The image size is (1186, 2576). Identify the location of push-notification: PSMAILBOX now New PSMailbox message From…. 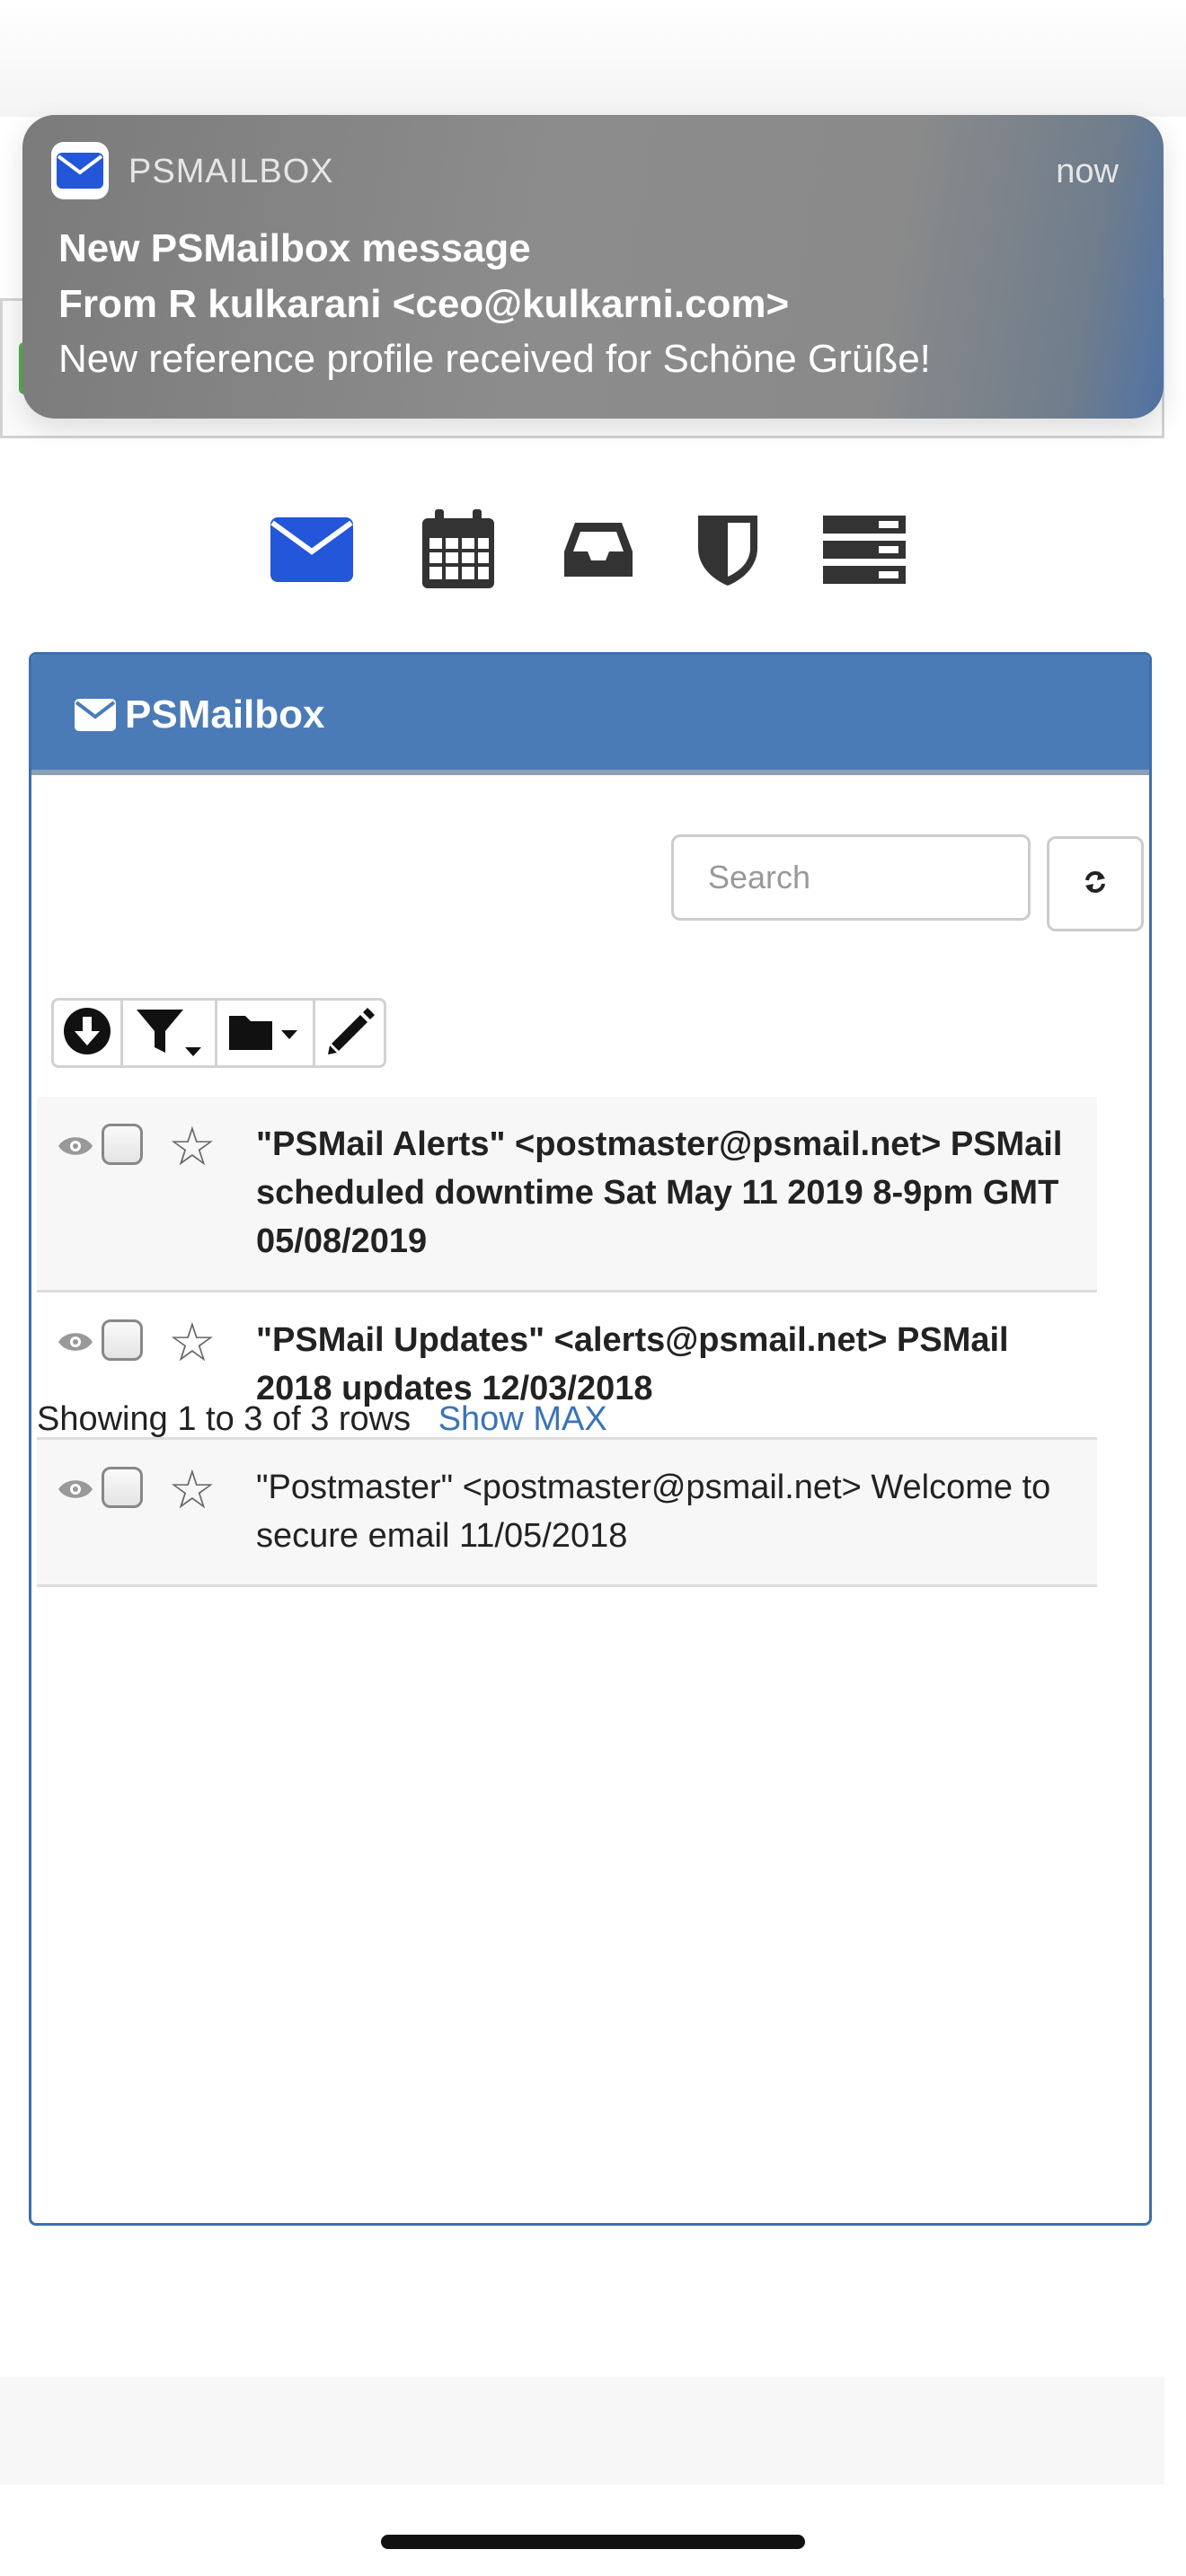
(593, 267).